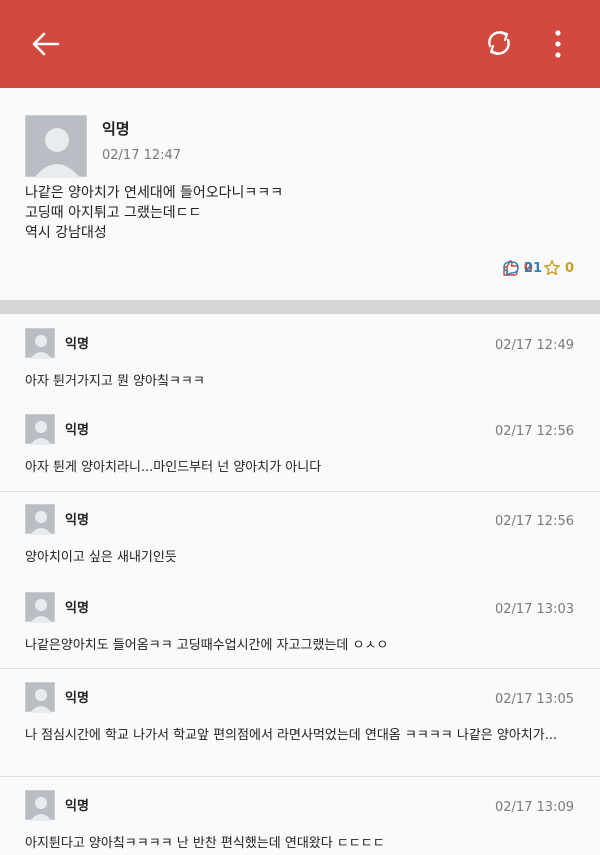  What do you see at coordinates (300, 44) in the screenshot?
I see `app-bar` at bounding box center [300, 44].